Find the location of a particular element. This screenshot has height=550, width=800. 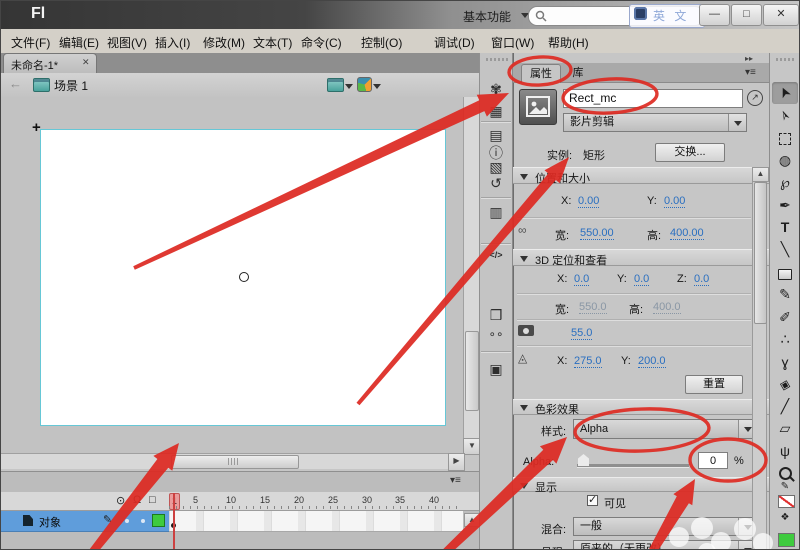

eyedropper-tool: ╱ is located at coordinates (784, 406).